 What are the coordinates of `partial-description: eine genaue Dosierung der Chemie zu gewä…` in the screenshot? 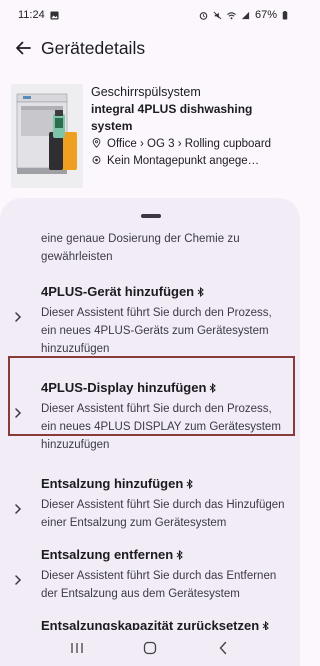 It's located at (140, 248).